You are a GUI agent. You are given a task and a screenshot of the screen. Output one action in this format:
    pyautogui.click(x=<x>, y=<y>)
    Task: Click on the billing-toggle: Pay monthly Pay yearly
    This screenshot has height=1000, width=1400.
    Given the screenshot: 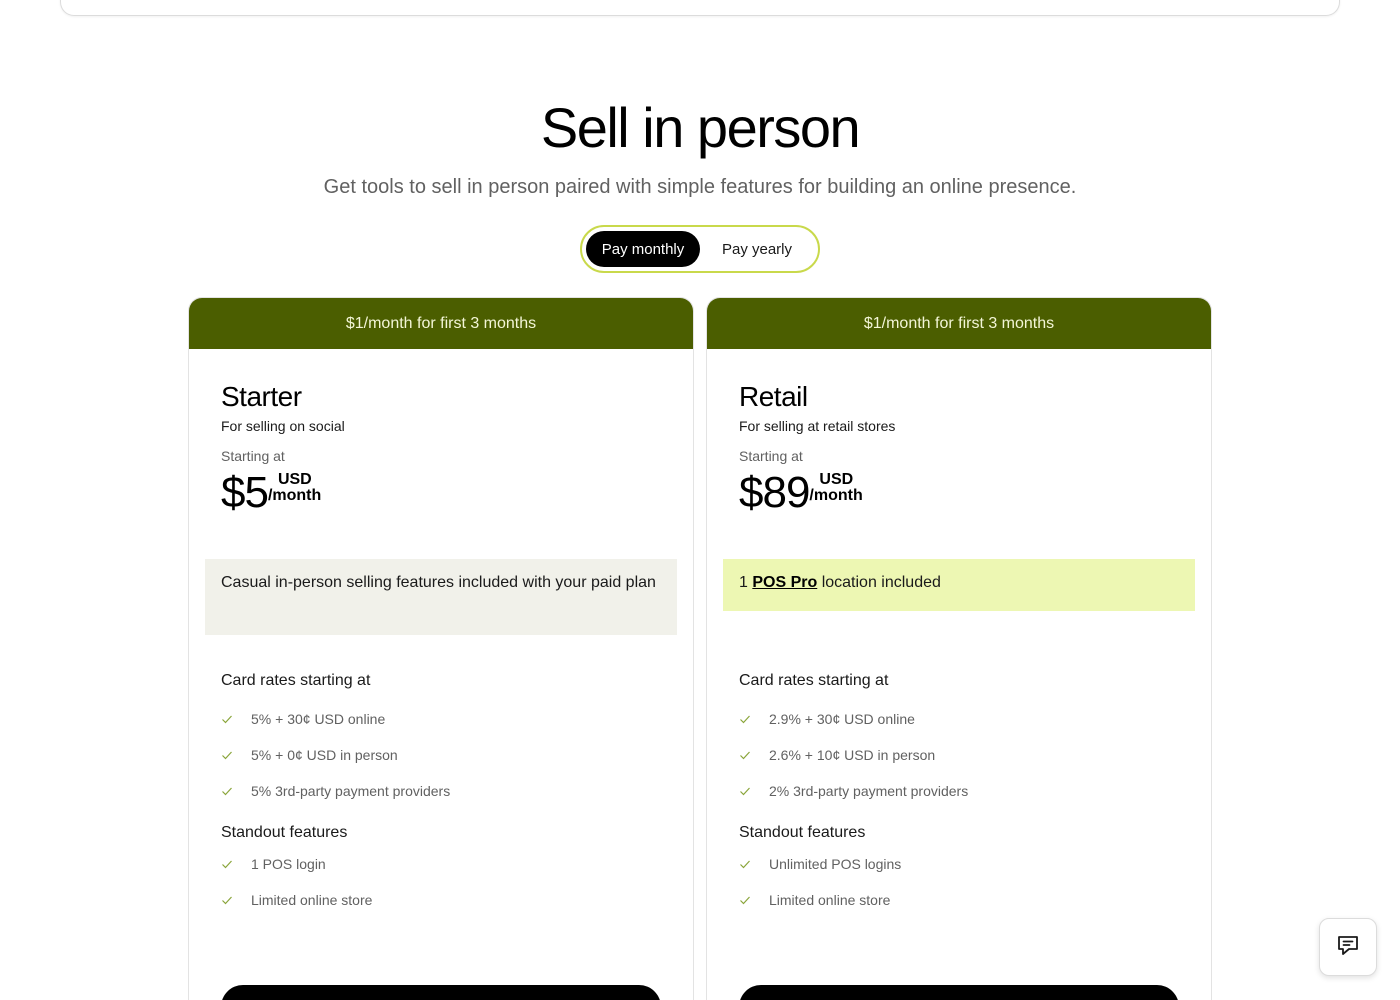 What is the action you would take?
    pyautogui.click(x=700, y=249)
    